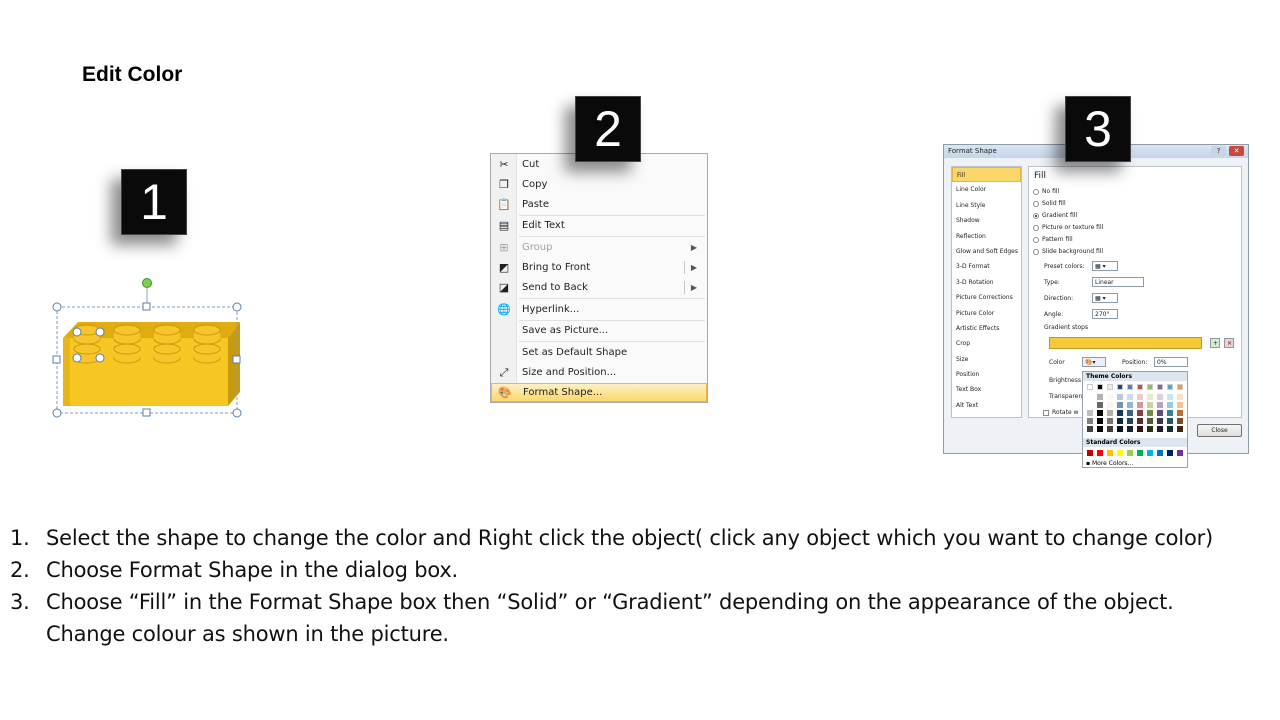 This screenshot has width=1280, height=720. I want to click on nav-item: Reflection, so click(986, 236).